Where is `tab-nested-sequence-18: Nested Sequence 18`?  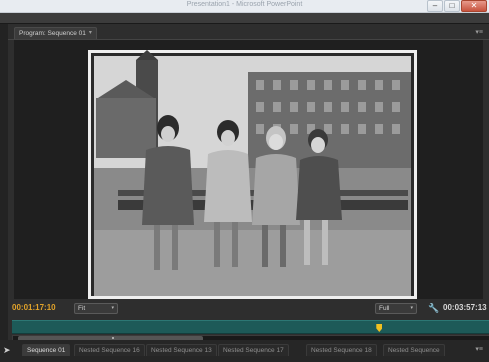
tab-nested-sequence-18: Nested Sequence 18 is located at coordinates (341, 350).